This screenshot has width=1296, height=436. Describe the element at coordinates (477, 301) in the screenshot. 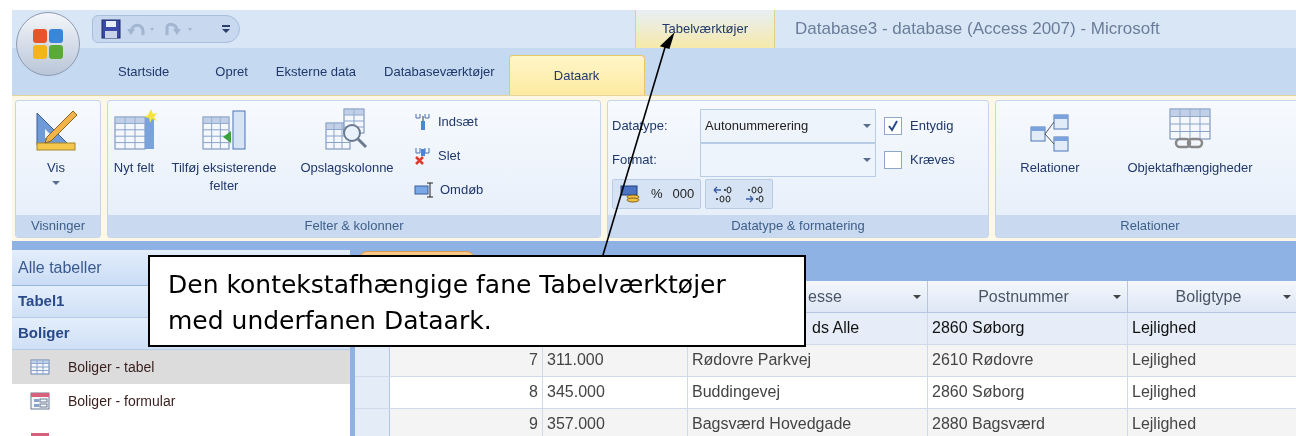

I see `callout-tooltip: Den kontekstafhængige fane Tabelværktøjer med underfanen Dataark.` at that location.